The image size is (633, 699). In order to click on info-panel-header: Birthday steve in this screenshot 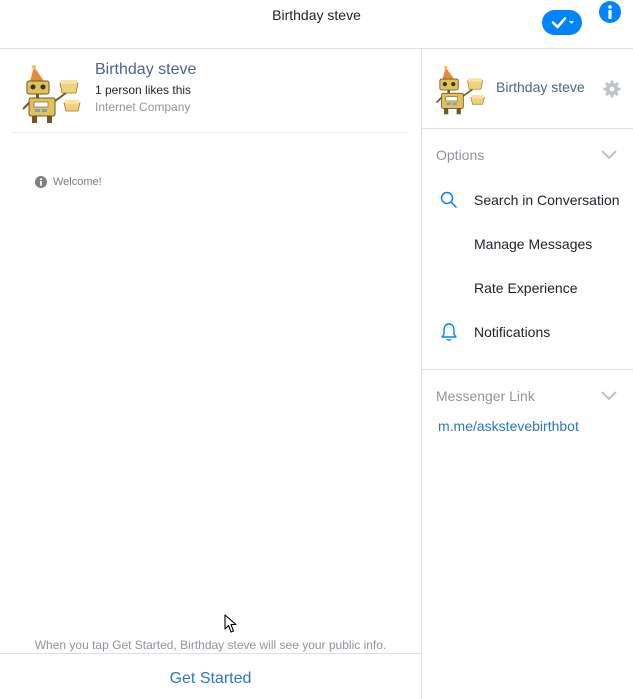, I will do `click(527, 89)`.